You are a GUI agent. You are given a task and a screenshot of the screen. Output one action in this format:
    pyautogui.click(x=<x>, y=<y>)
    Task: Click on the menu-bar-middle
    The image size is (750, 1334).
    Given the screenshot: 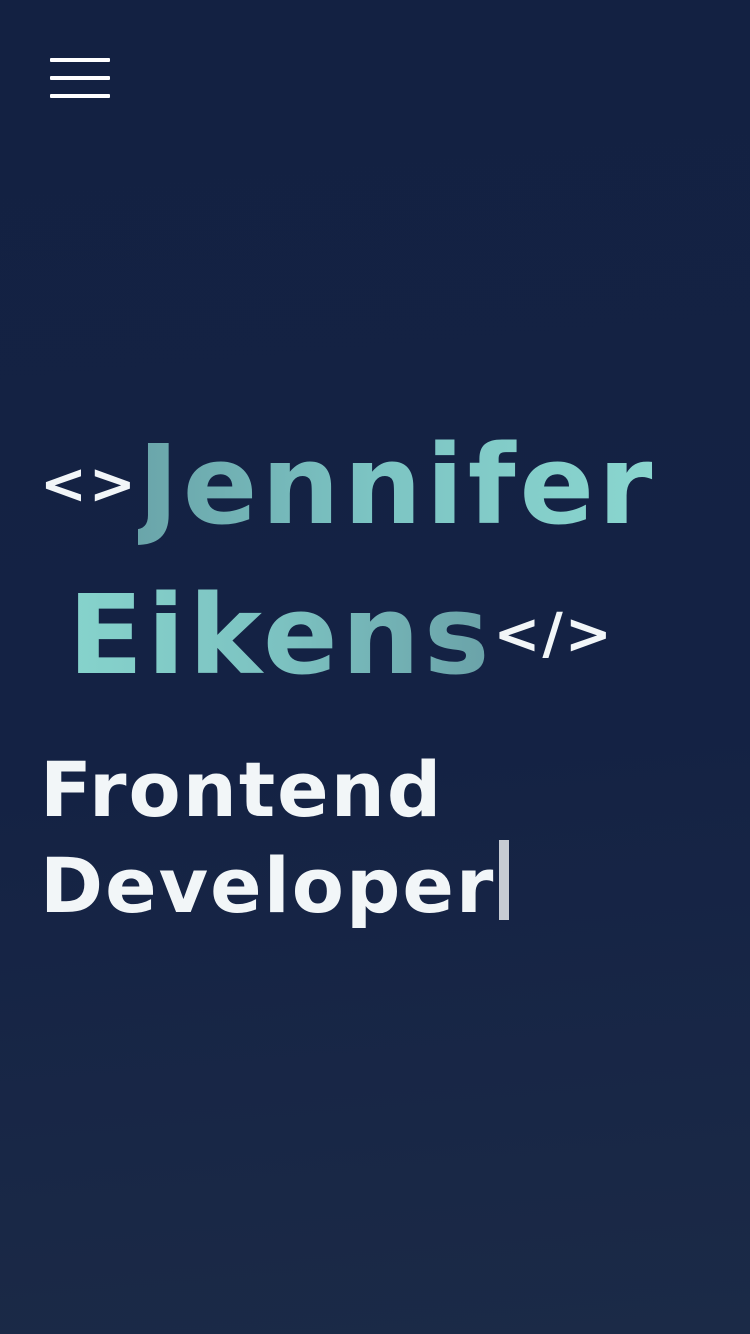 What is the action you would take?
    pyautogui.click(x=80, y=78)
    